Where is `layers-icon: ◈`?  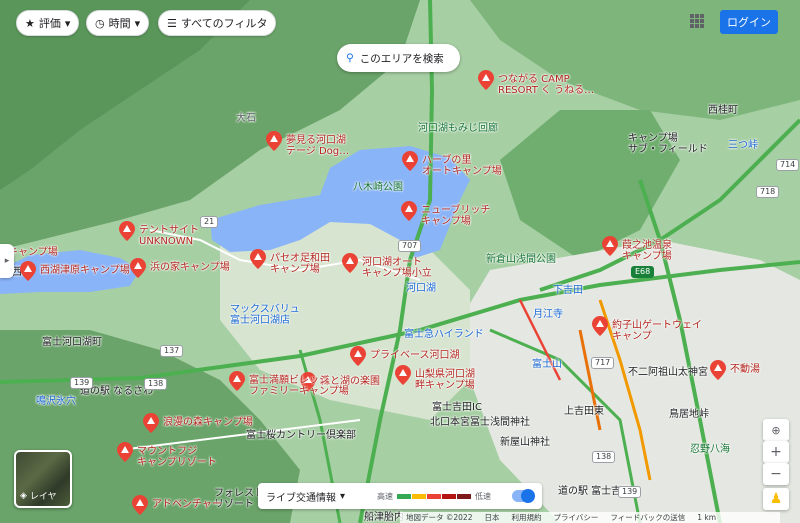
layers-icon: ◈ is located at coordinates (23, 495).